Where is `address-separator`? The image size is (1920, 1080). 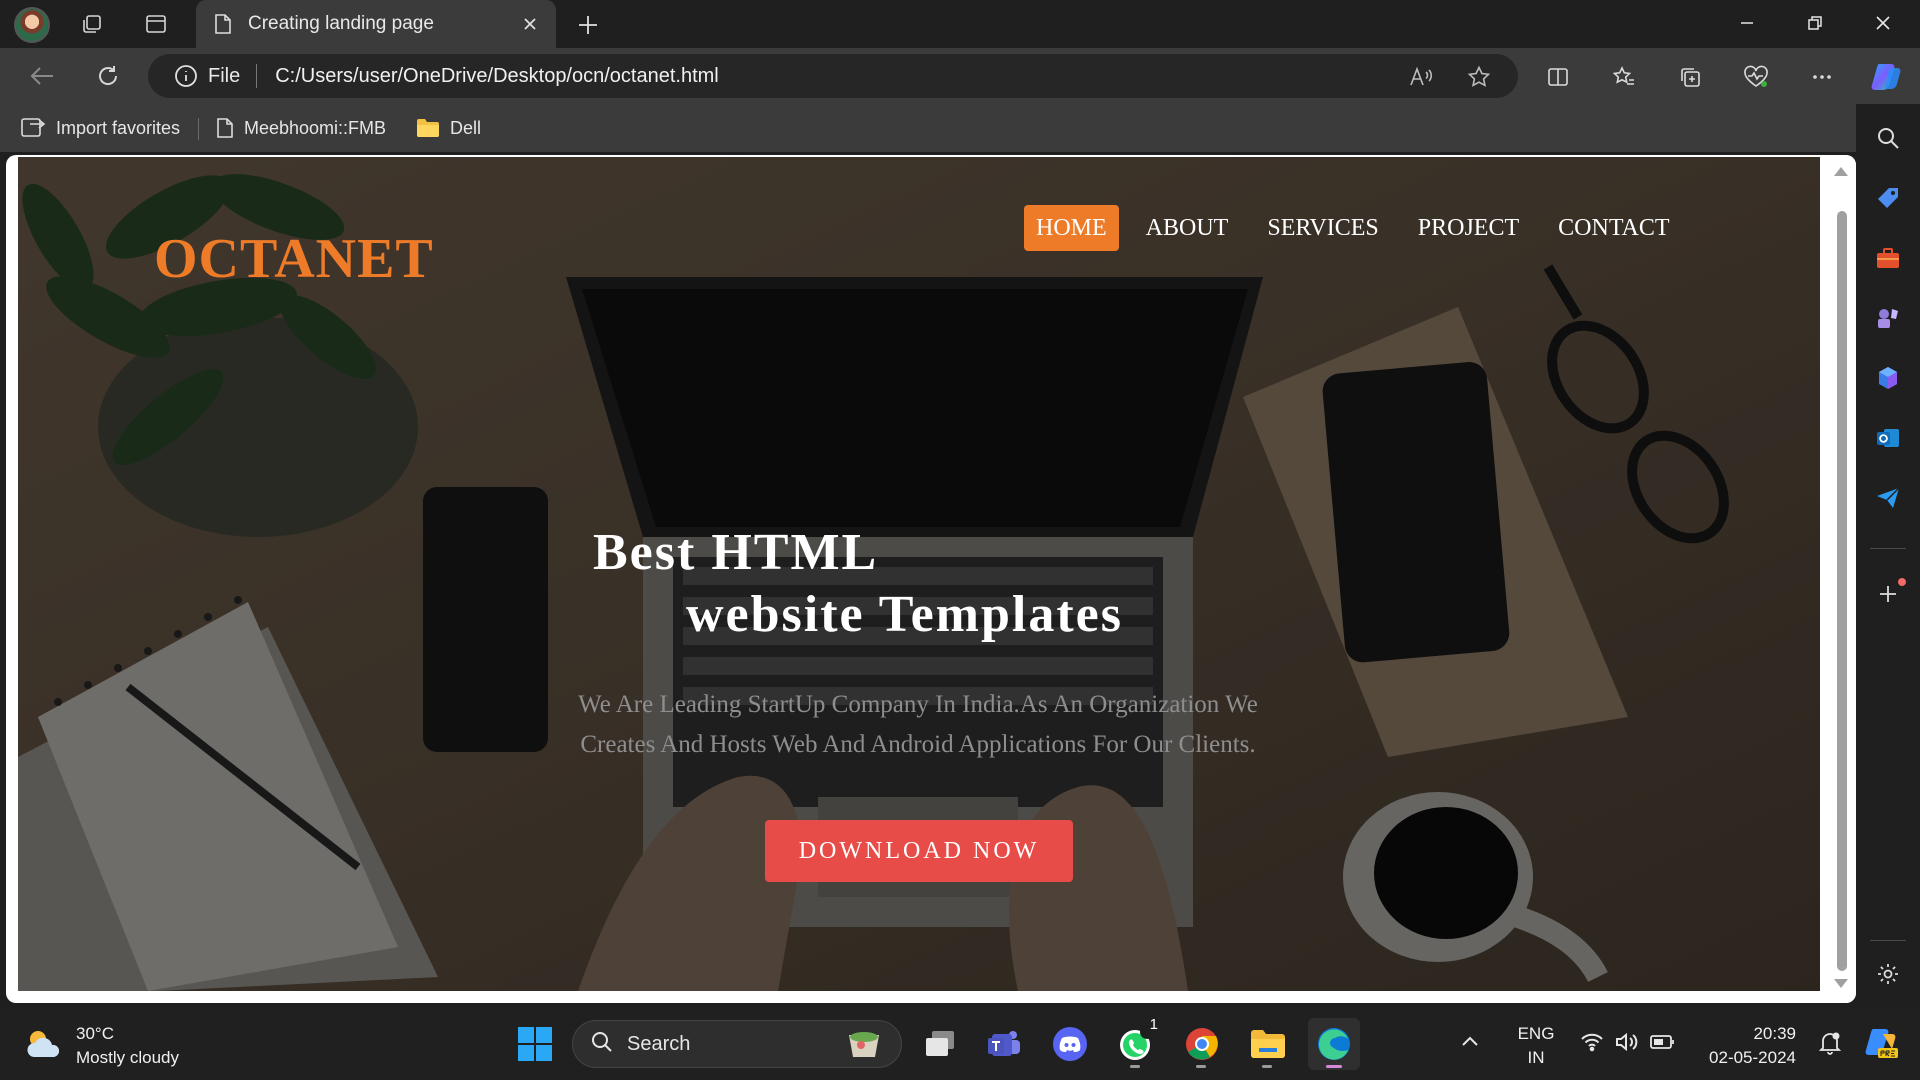
address-separator is located at coordinates (257, 76).